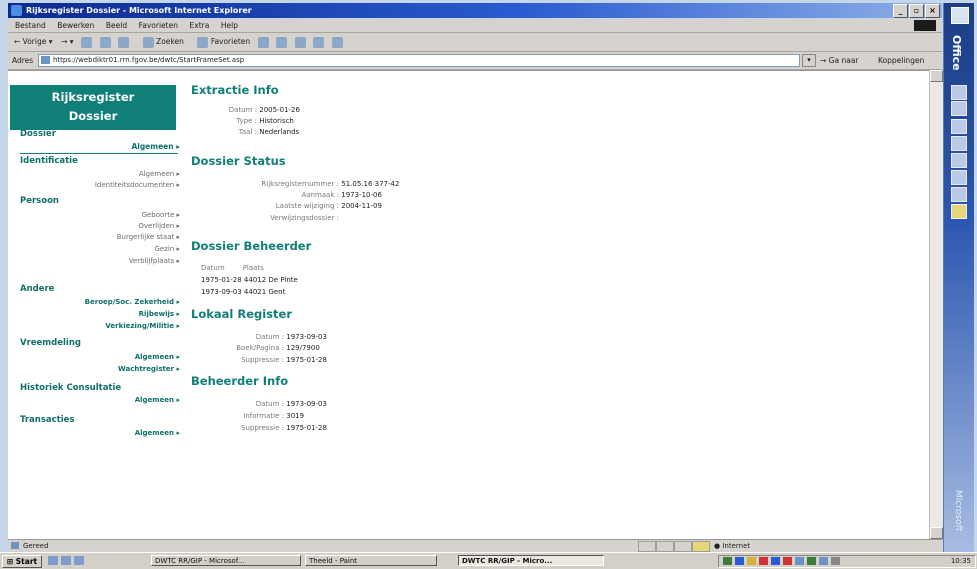 Image resolution: width=977 pixels, height=569 pixels. I want to click on nav-link-gezin: Gezin ▸, so click(167, 249).